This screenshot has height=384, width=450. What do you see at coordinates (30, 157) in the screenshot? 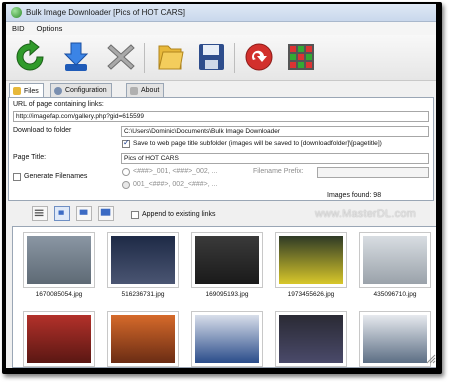
I see `page-title-label: Page Title:` at bounding box center [30, 157].